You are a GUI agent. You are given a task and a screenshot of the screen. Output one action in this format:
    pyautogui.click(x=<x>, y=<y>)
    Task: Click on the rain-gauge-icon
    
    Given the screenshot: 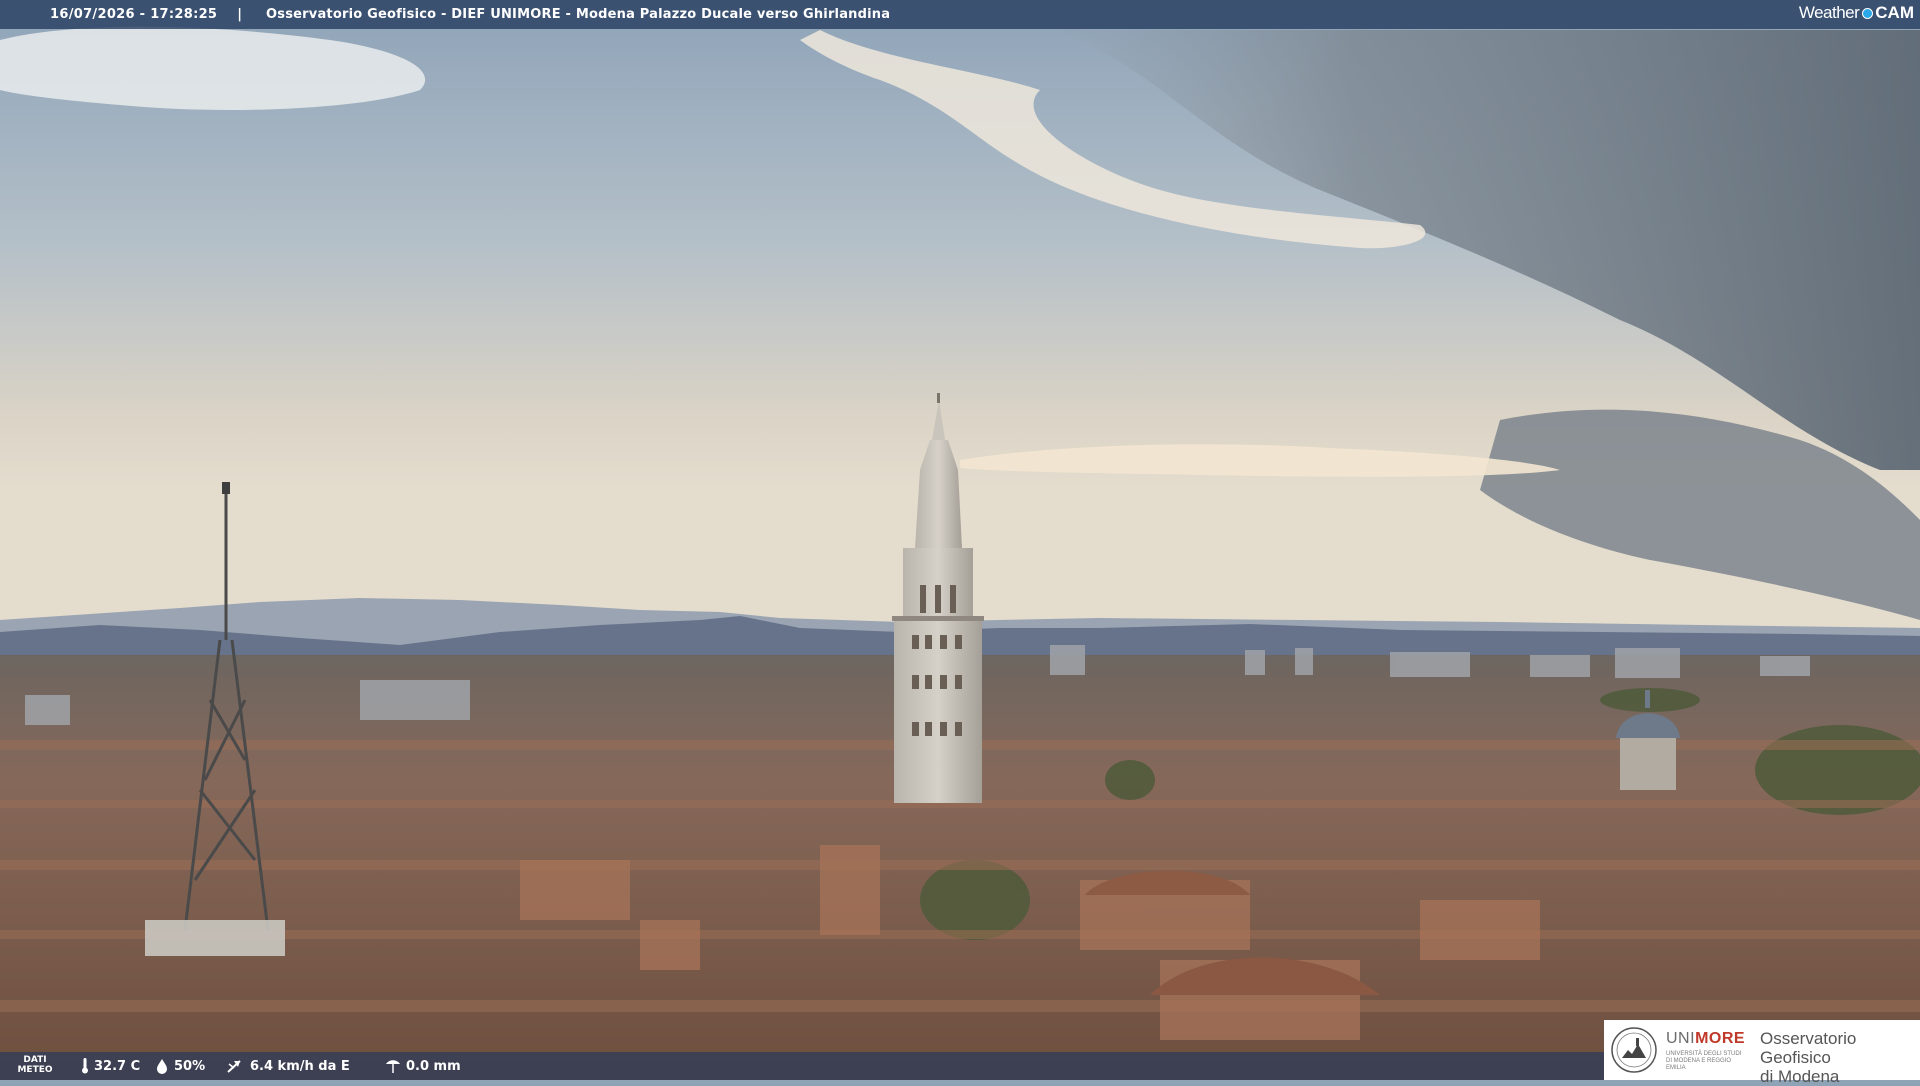 What is the action you would take?
    pyautogui.click(x=393, y=1066)
    